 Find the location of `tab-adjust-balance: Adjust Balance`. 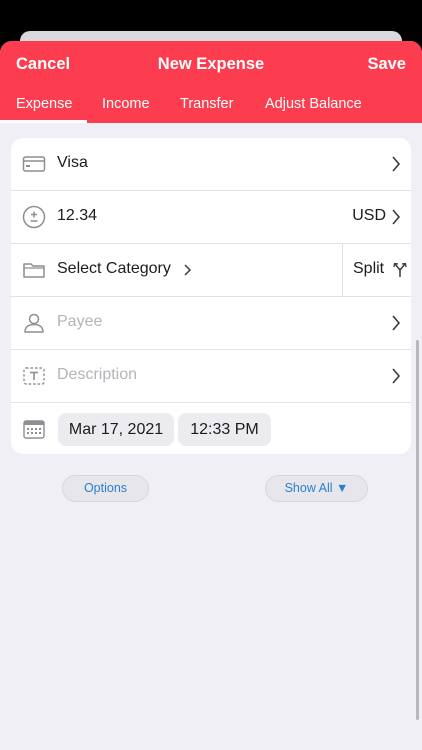

tab-adjust-balance: Adjust Balance is located at coordinates (313, 104).